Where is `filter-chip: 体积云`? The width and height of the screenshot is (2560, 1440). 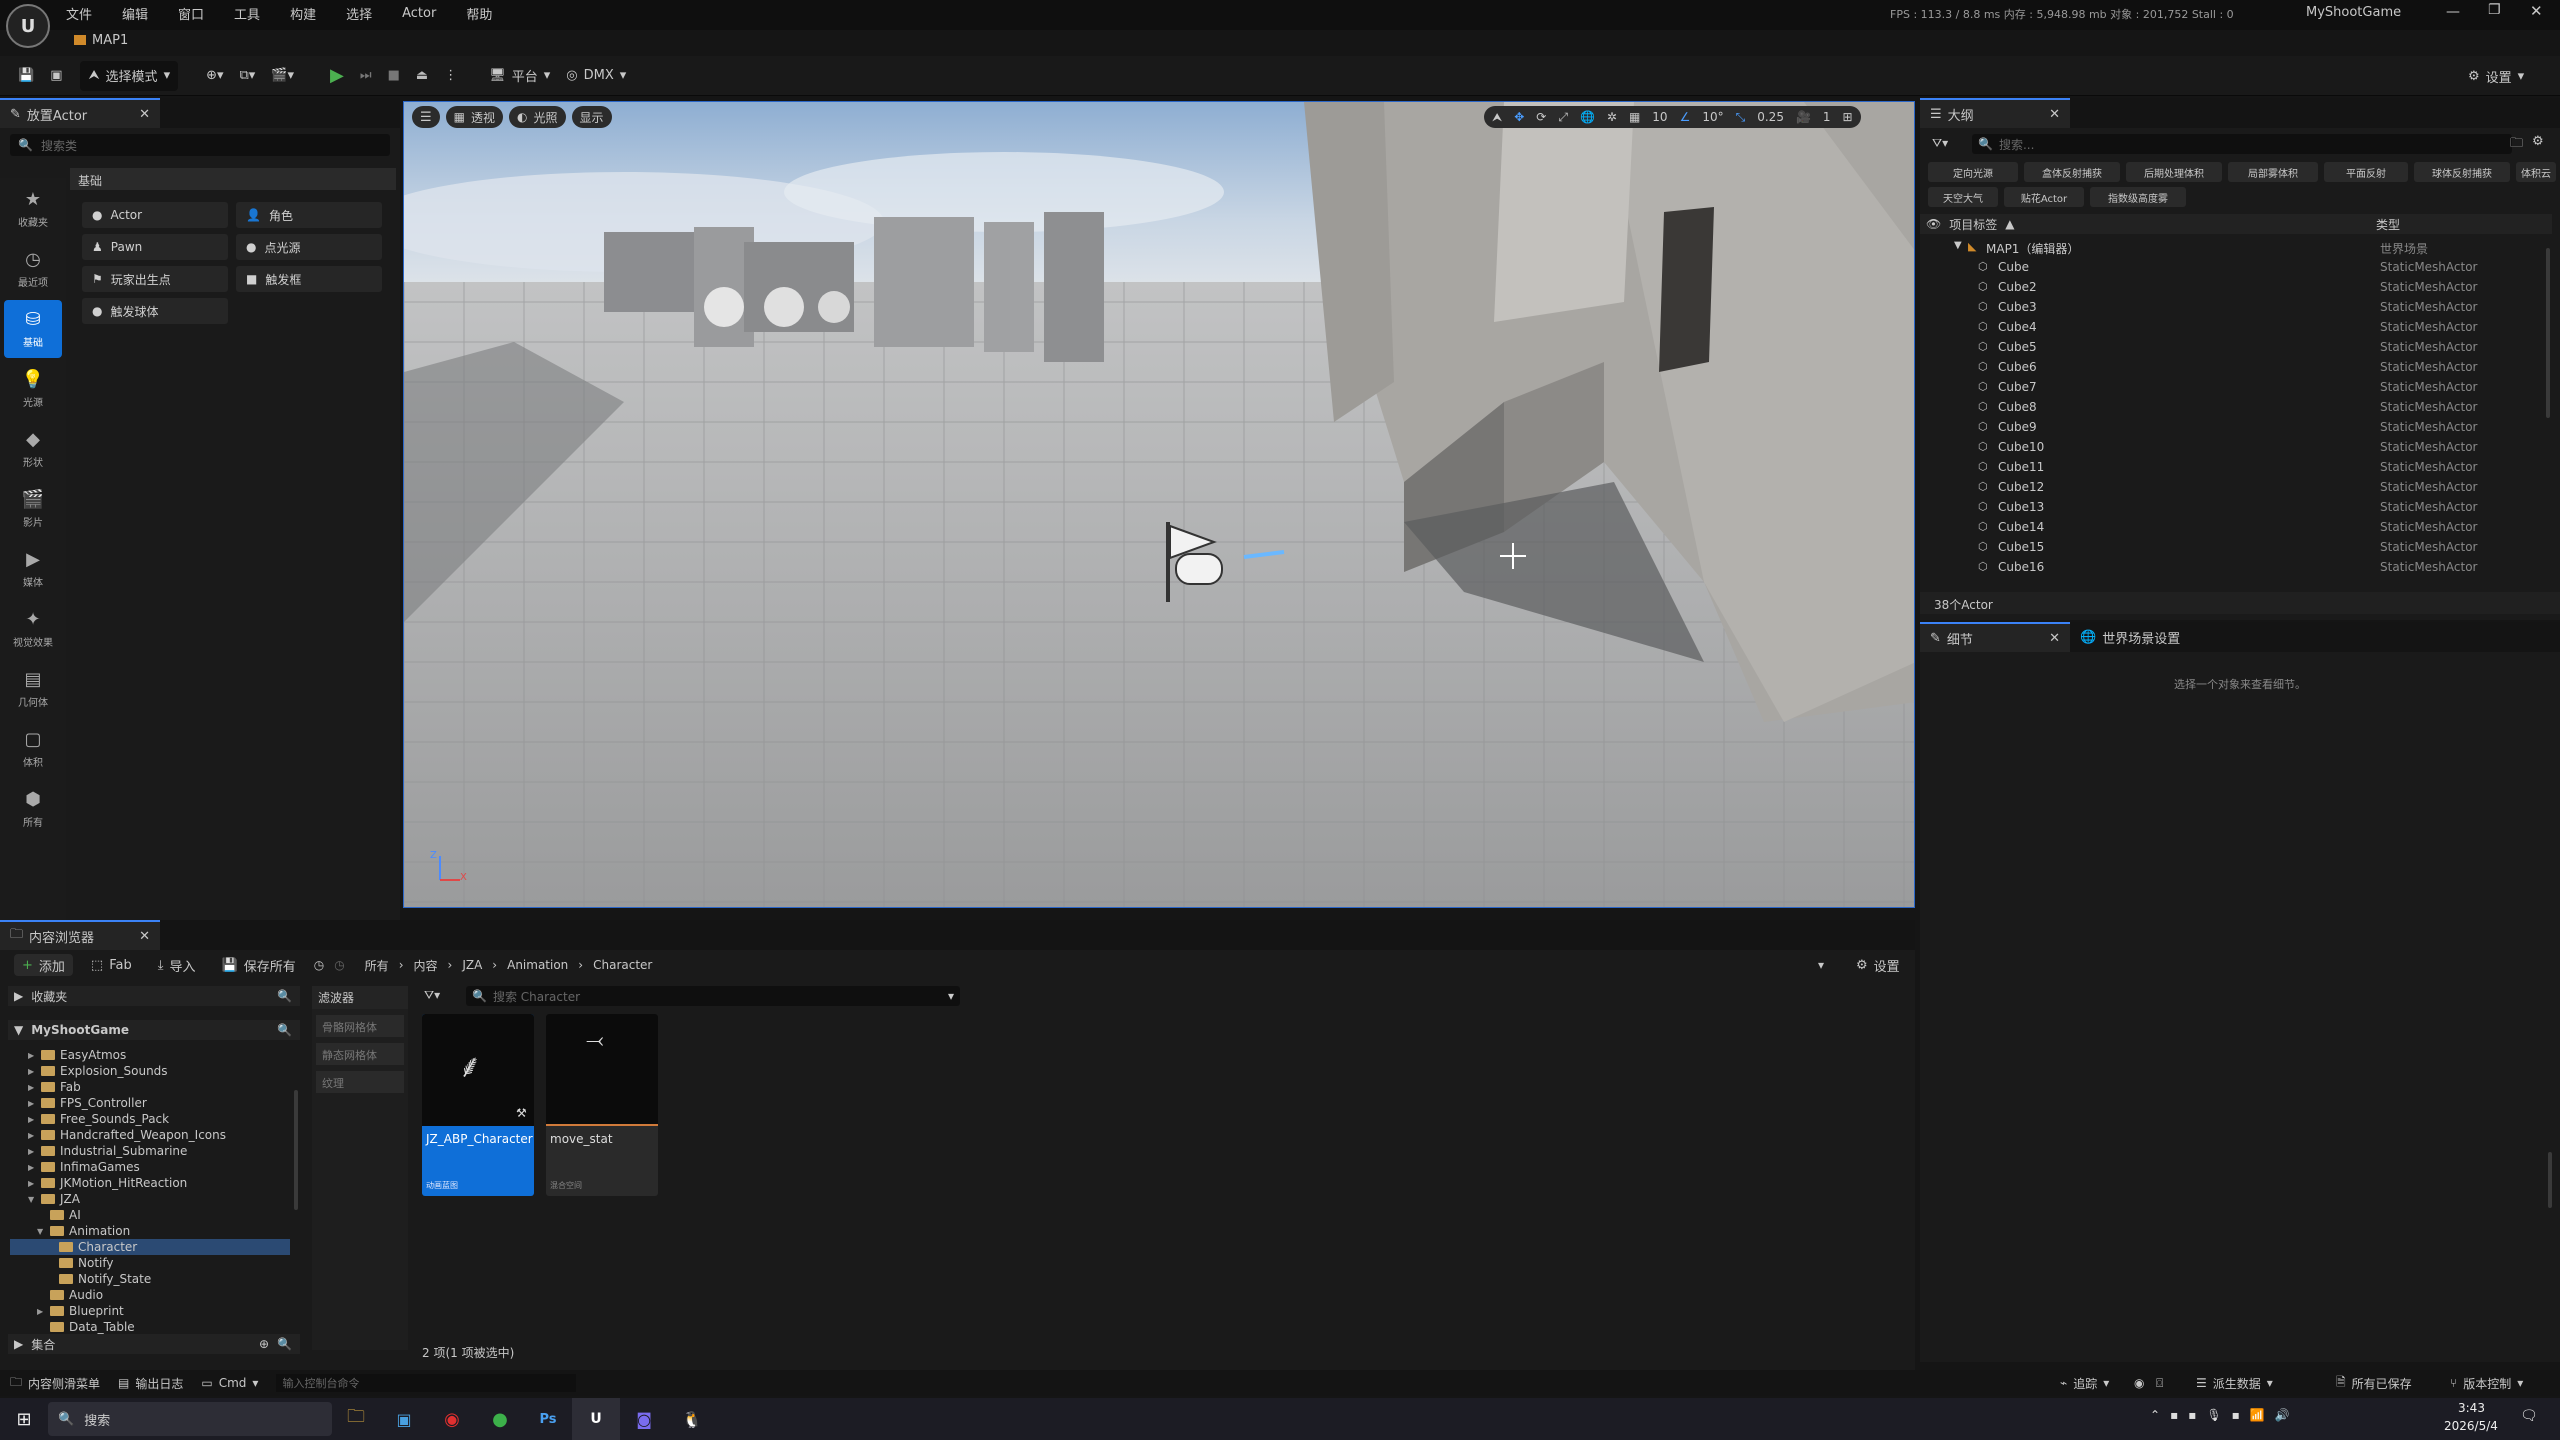 filter-chip: 体积云 is located at coordinates (2536, 172).